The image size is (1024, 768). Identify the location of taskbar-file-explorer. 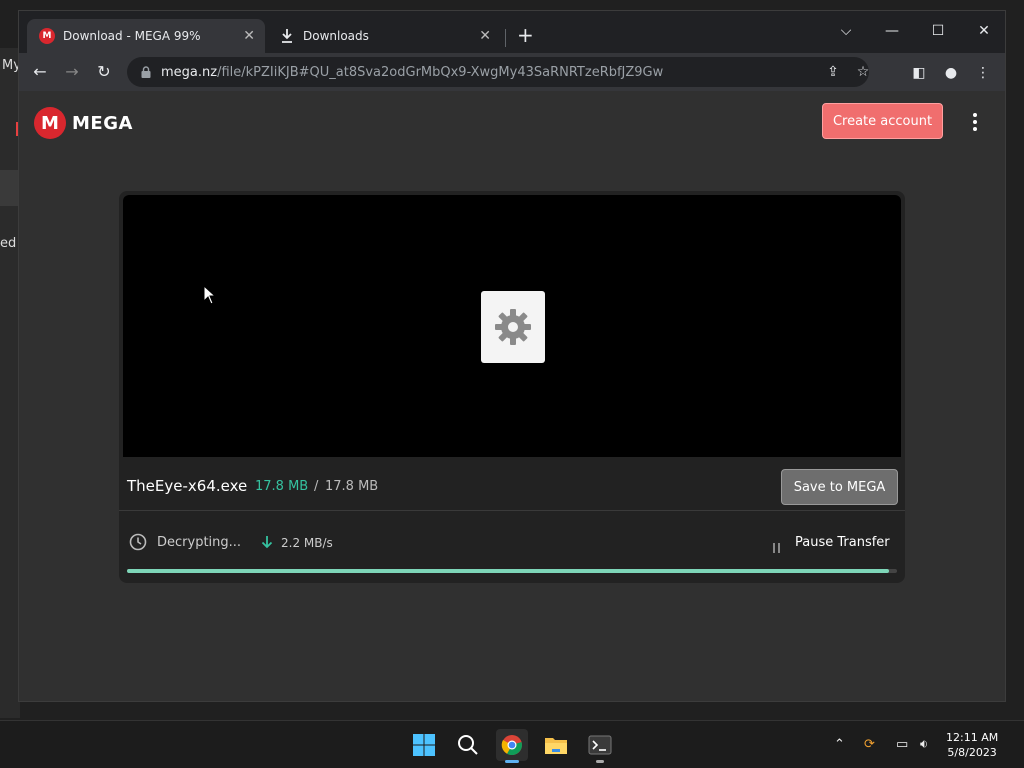
(556, 745).